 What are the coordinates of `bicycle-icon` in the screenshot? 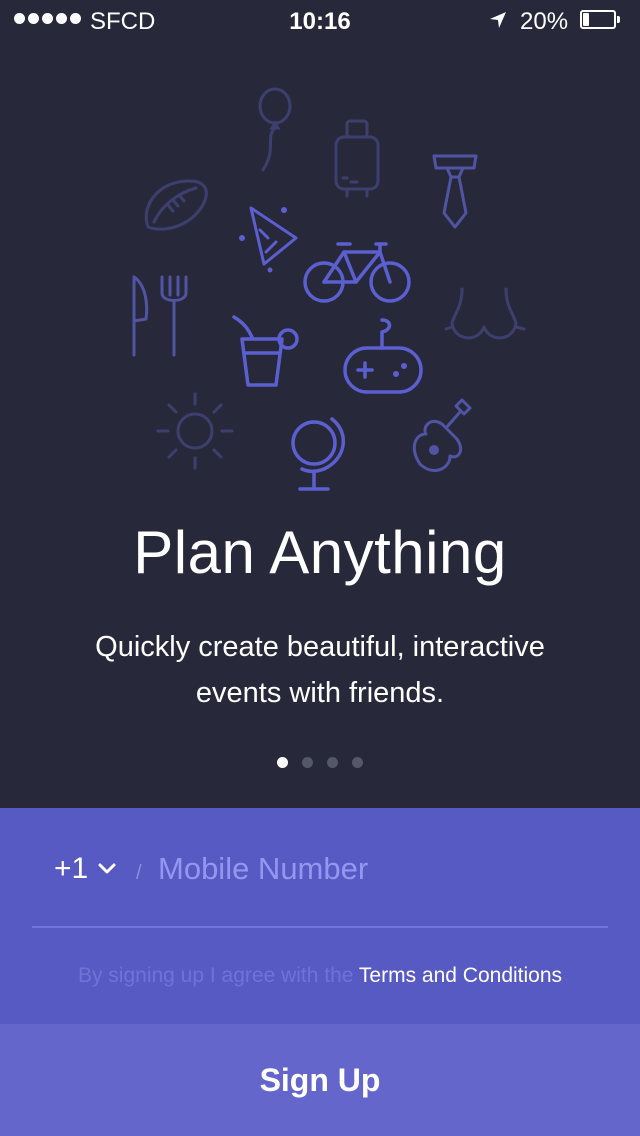 It's located at (357, 272).